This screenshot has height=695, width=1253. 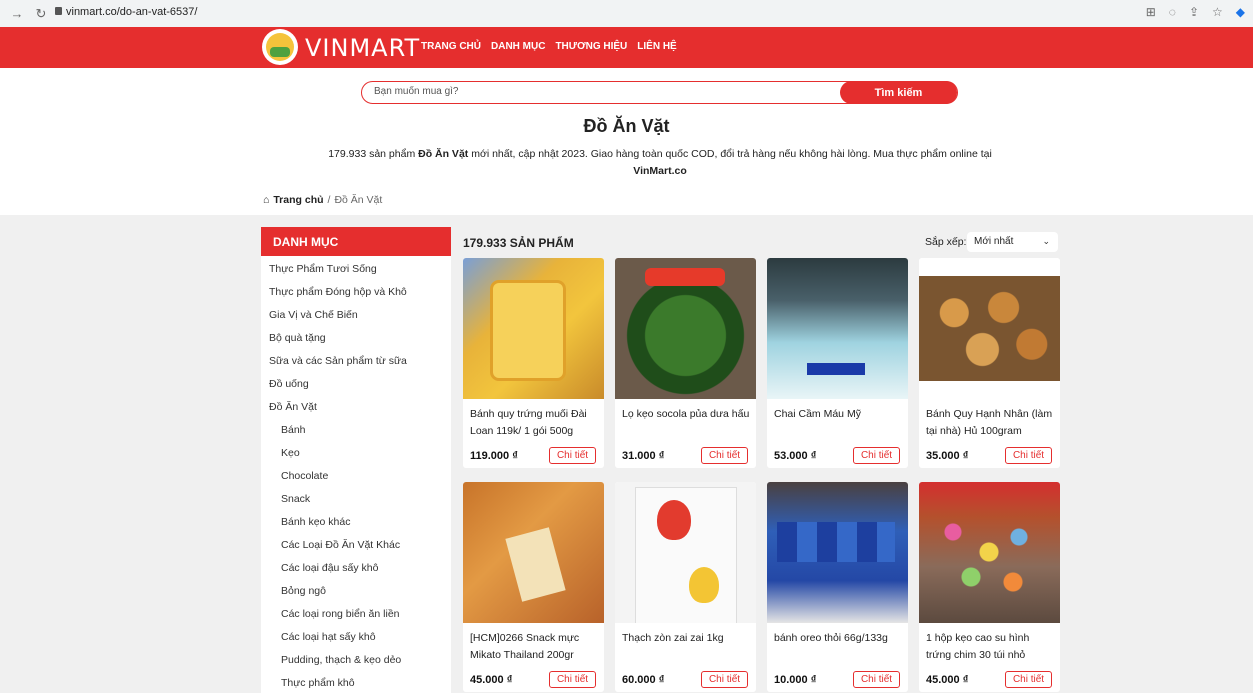 I want to click on search-bar: Tìm kiếm, so click(x=659, y=92).